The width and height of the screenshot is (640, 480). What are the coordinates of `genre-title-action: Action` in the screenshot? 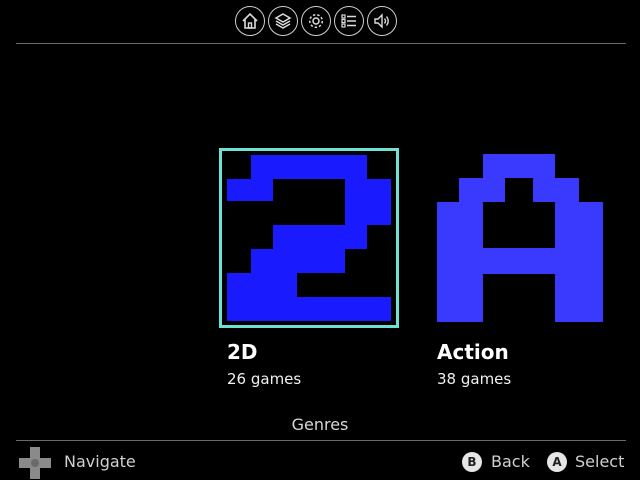 It's located at (473, 352).